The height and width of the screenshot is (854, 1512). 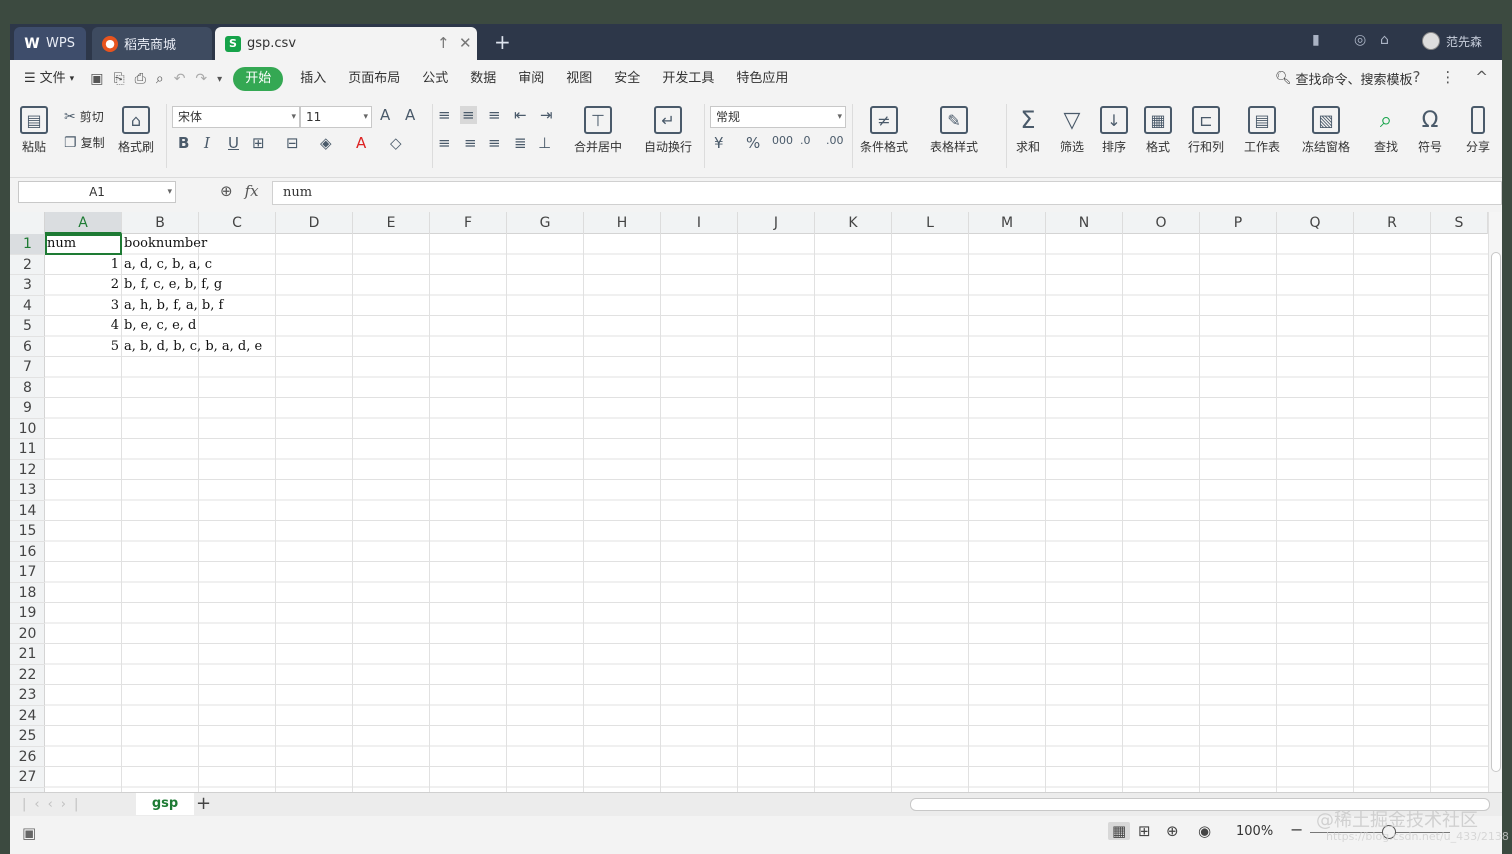 I want to click on row-header: 8, so click(x=27, y=388).